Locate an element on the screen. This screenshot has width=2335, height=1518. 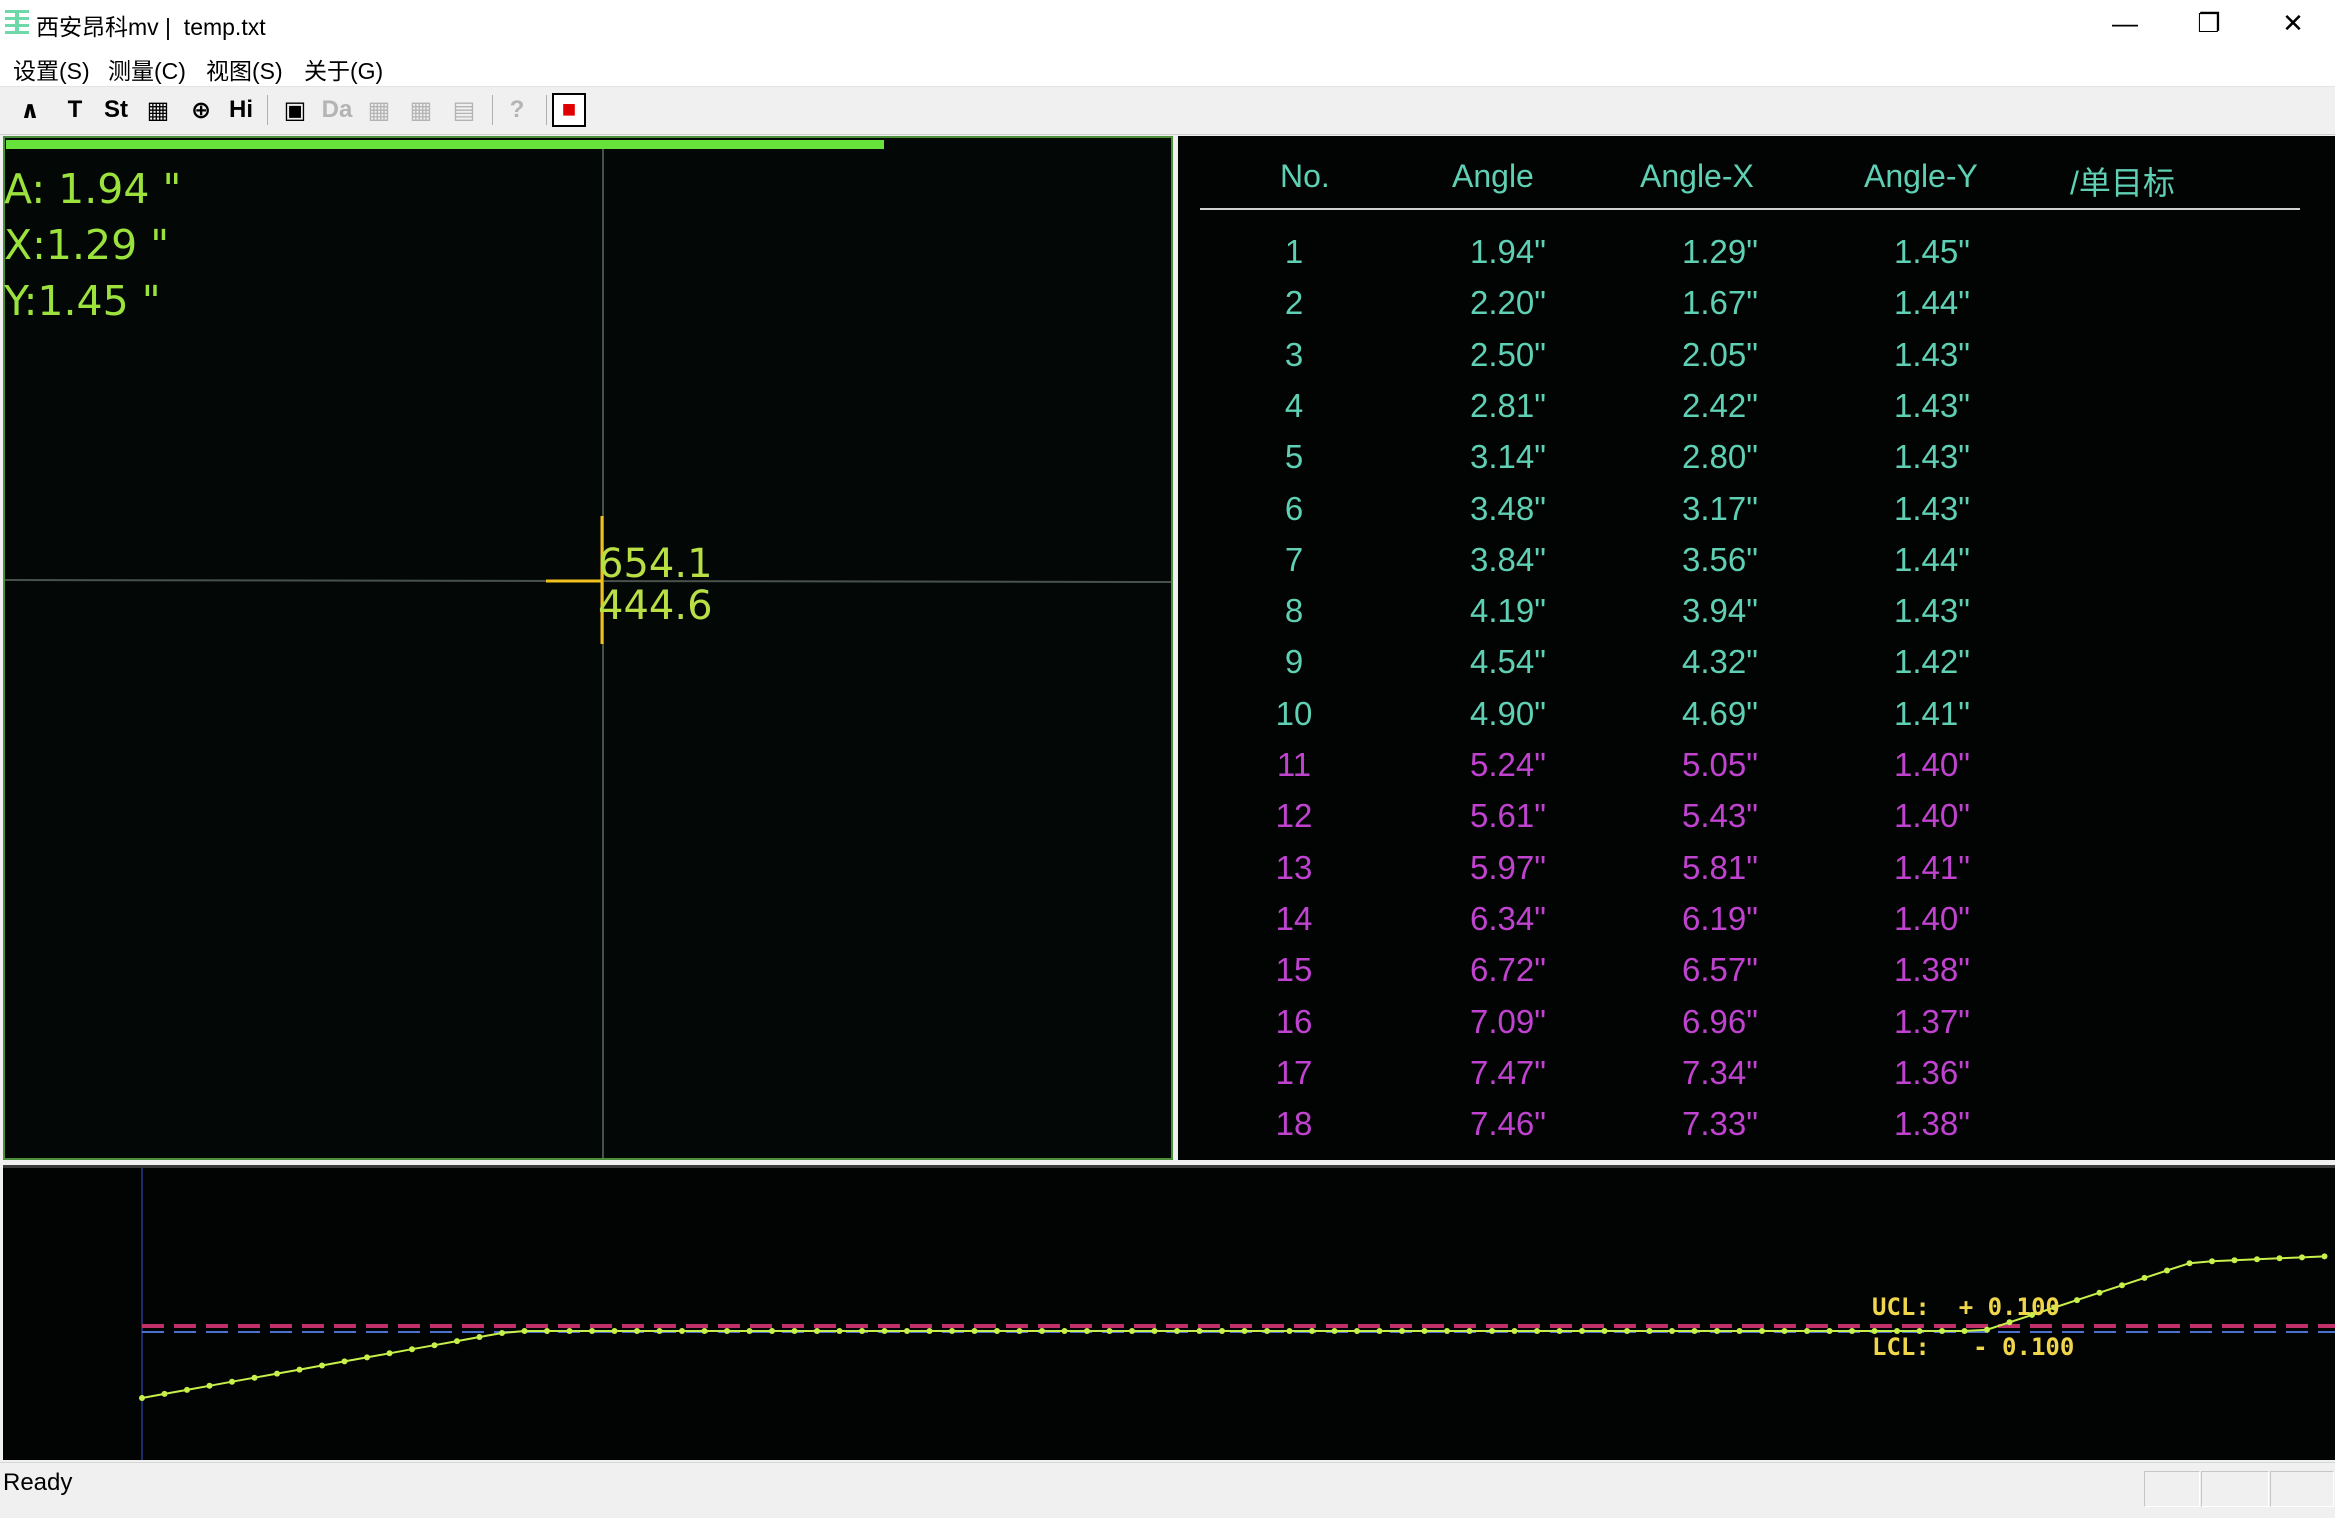
close-button: ✕ is located at coordinates (2293, 23).